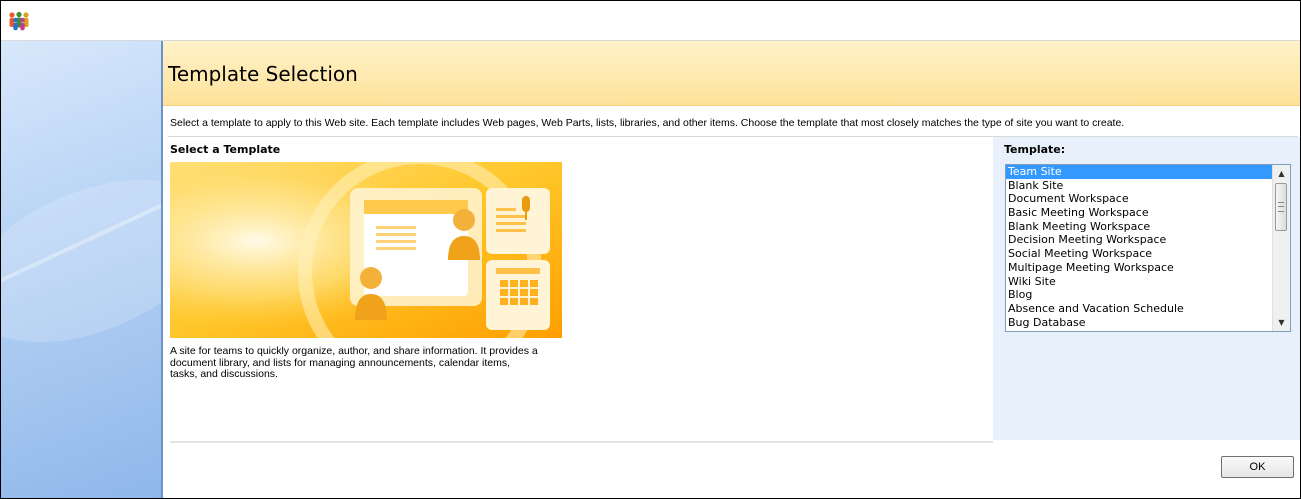 This screenshot has height=499, width=1301. I want to click on page-title: Template Selection, so click(263, 74).